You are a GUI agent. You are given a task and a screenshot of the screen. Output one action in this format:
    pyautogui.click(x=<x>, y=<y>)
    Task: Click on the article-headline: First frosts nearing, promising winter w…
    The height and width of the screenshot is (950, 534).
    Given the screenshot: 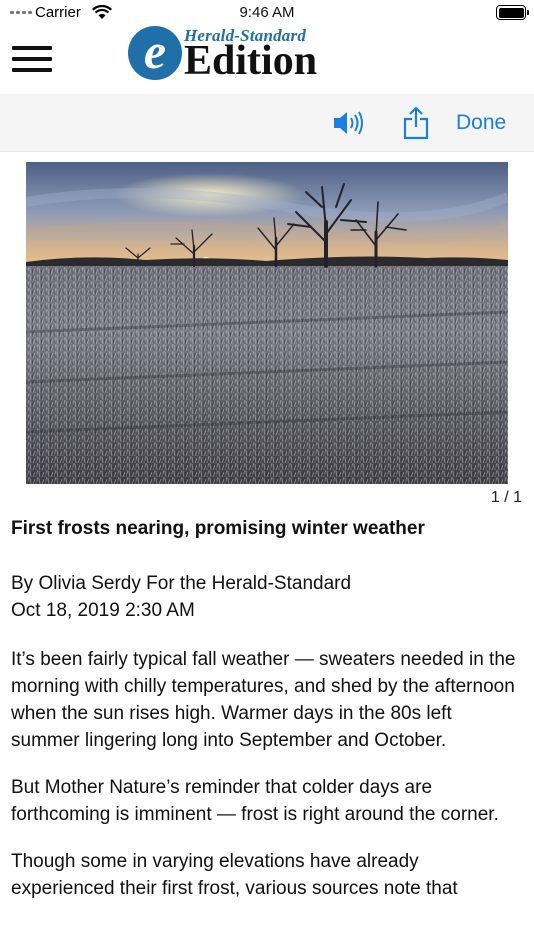 What is the action you would take?
    pyautogui.click(x=218, y=528)
    